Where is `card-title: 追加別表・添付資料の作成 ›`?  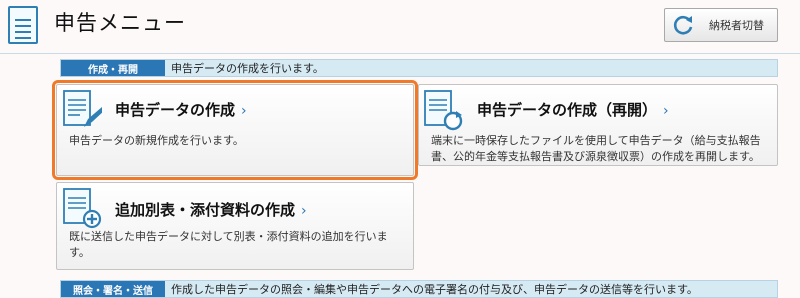
card-title: 追加別表・添付資料の作成 › is located at coordinates (211, 210).